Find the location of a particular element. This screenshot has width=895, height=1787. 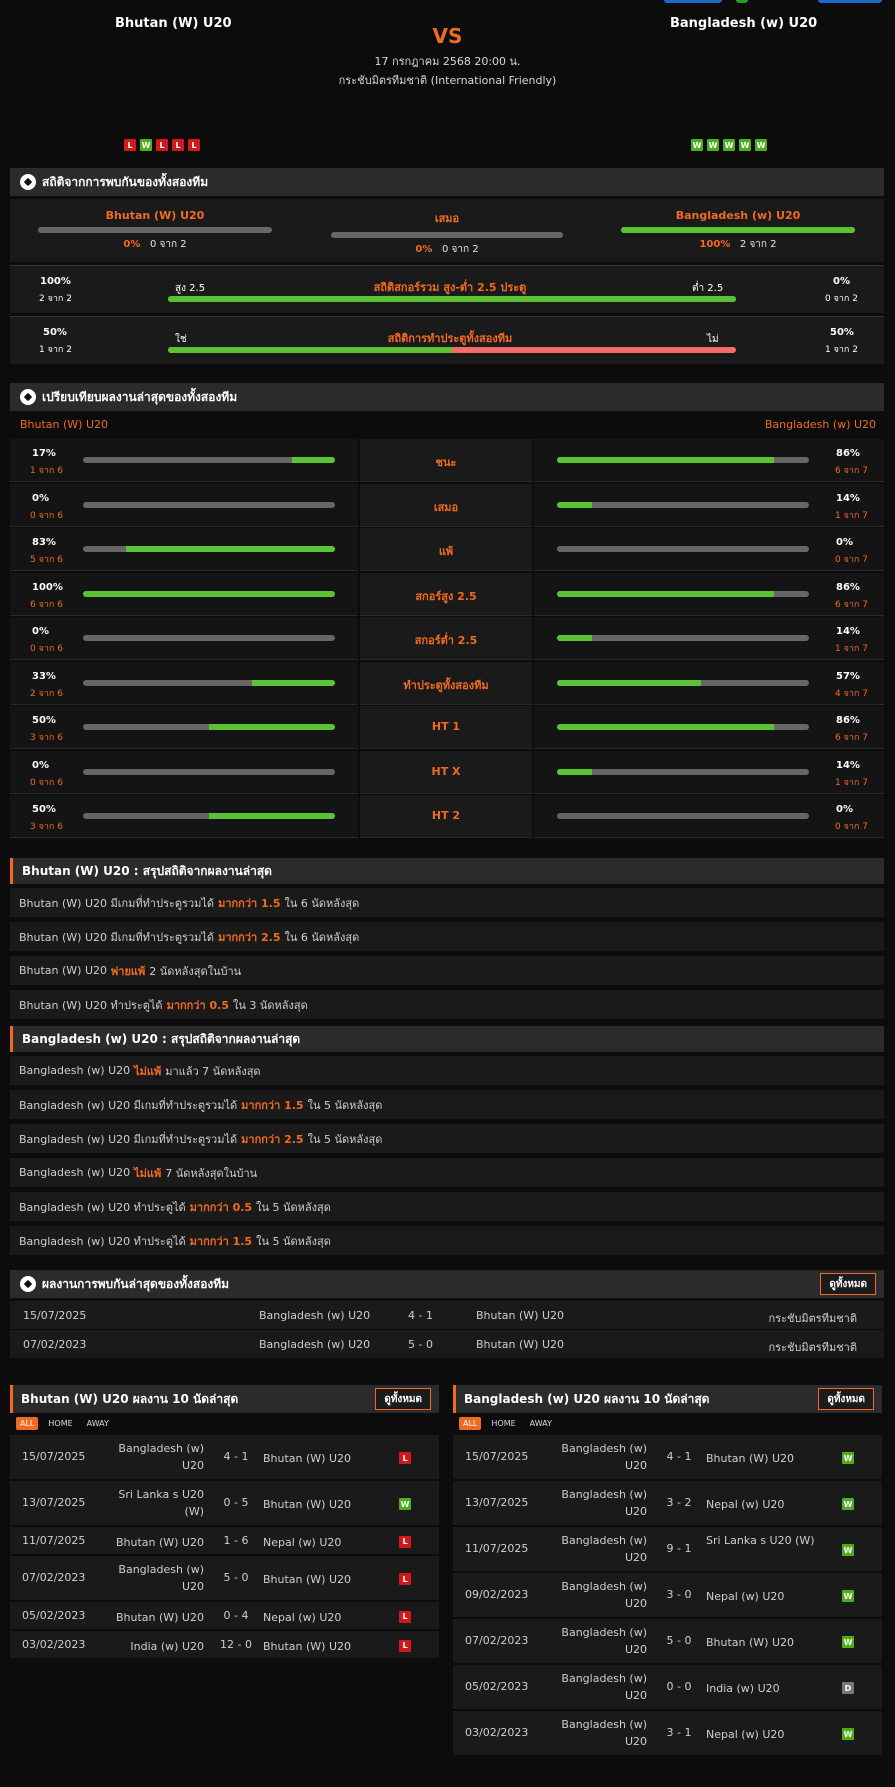

away-count: 1 จาก 7 is located at coordinates (851, 515).